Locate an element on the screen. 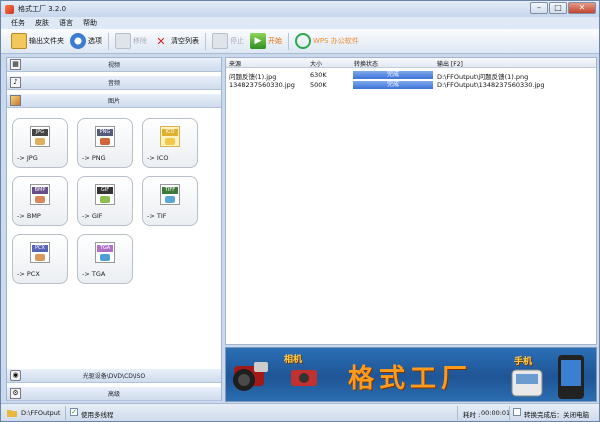  remove-icon is located at coordinates (123, 41).